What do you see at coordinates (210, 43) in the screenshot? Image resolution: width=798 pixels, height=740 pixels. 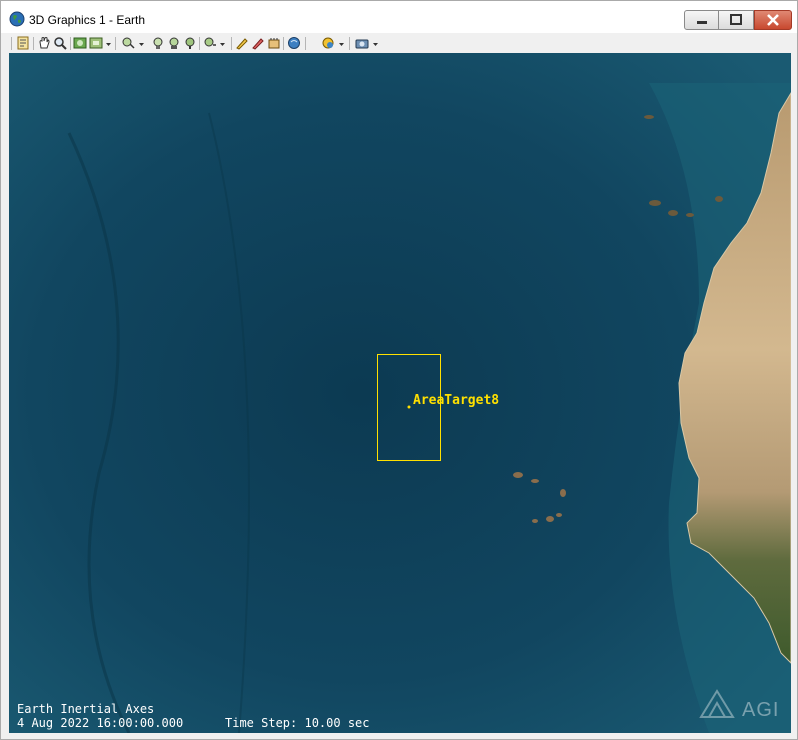 I see `measure-icon` at bounding box center [210, 43].